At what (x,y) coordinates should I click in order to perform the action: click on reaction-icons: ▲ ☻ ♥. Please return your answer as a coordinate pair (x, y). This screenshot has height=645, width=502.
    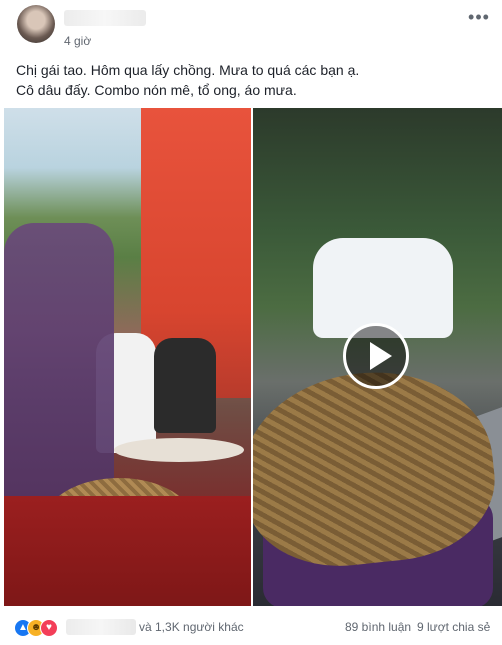
    Looking at the image, I should click on (40, 628).